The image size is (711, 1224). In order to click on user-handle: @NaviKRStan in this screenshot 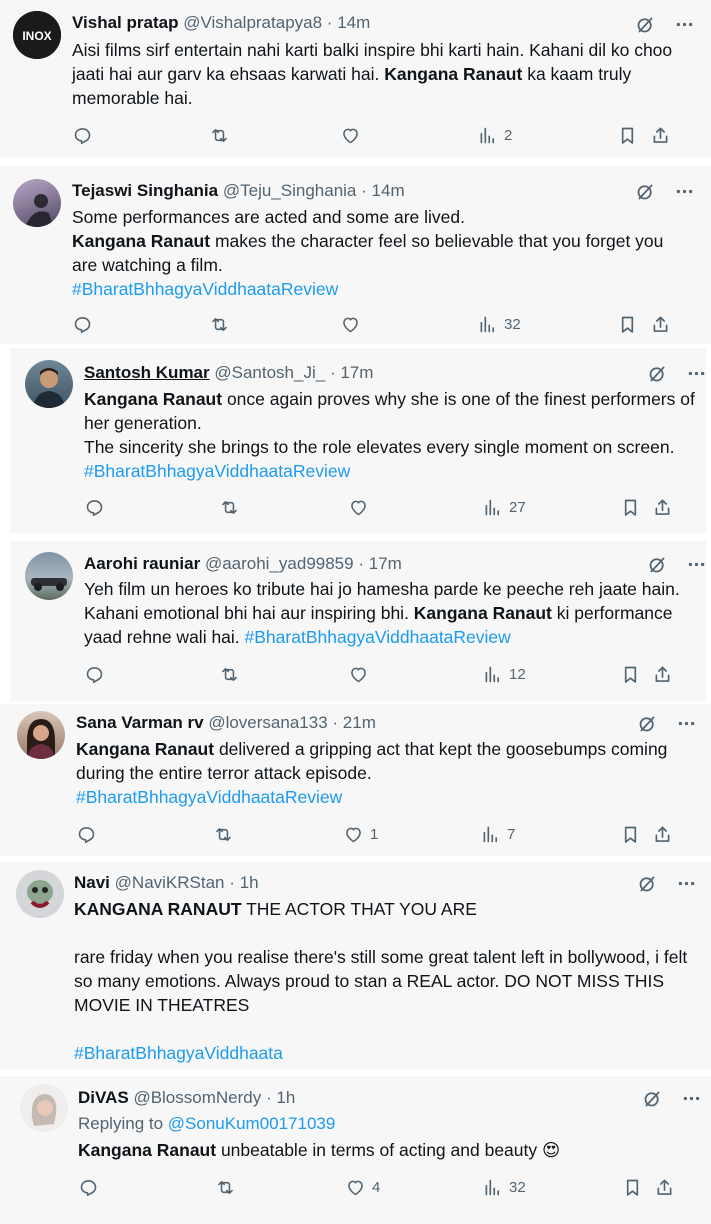, I will do `click(170, 882)`.